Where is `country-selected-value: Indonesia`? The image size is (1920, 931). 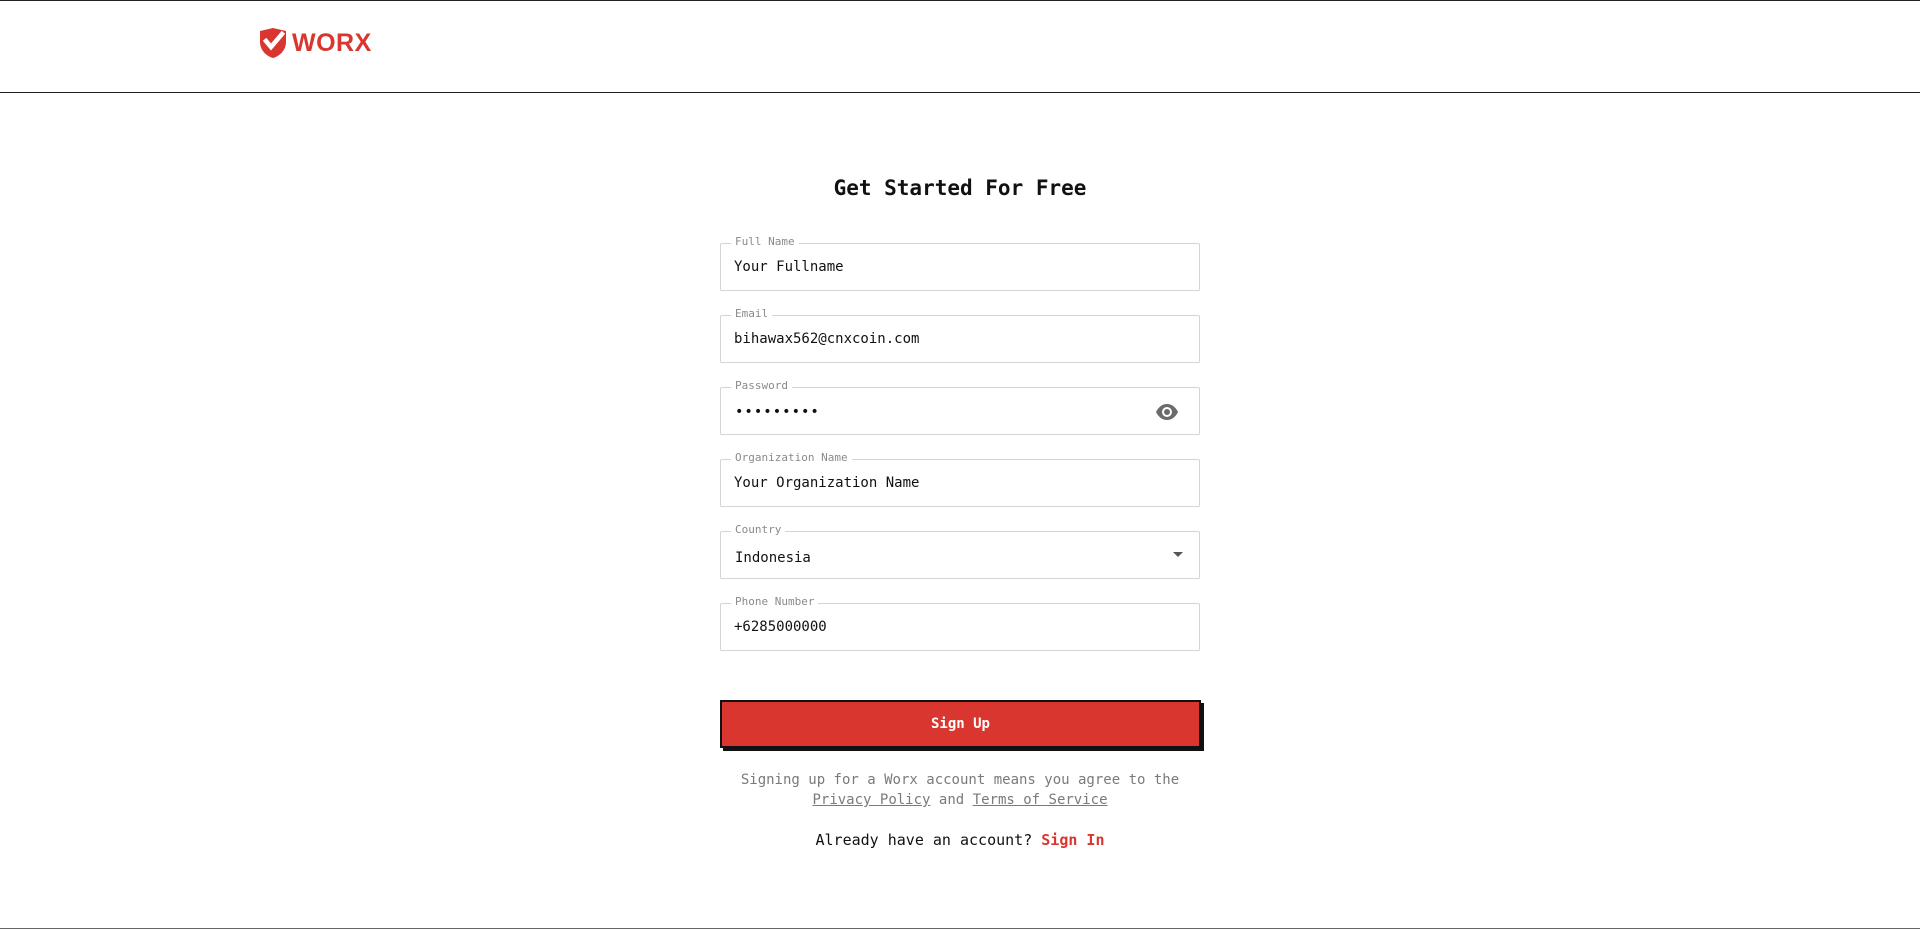 country-selected-value: Indonesia is located at coordinates (773, 558).